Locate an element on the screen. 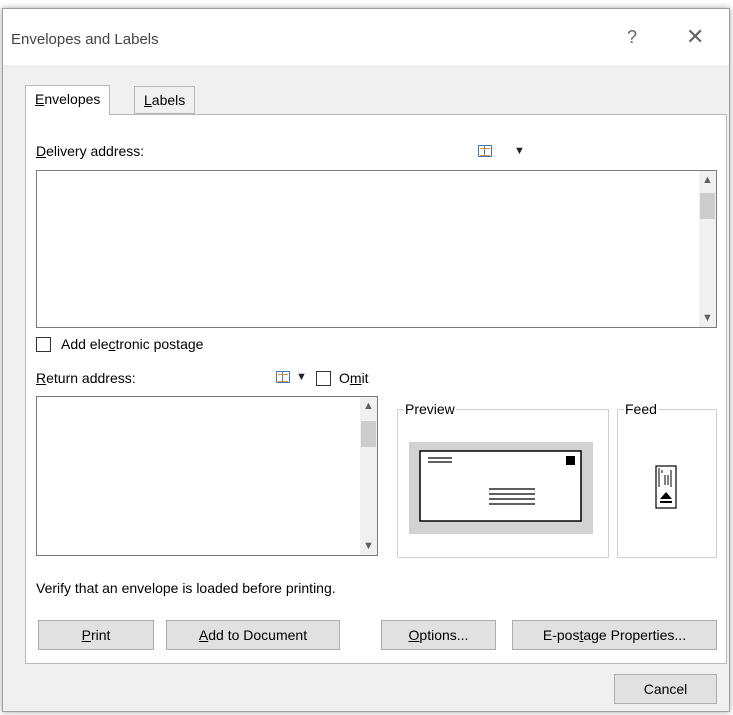 Image resolution: width=733 pixels, height=715 pixels. print-accel: P is located at coordinates (86, 635).